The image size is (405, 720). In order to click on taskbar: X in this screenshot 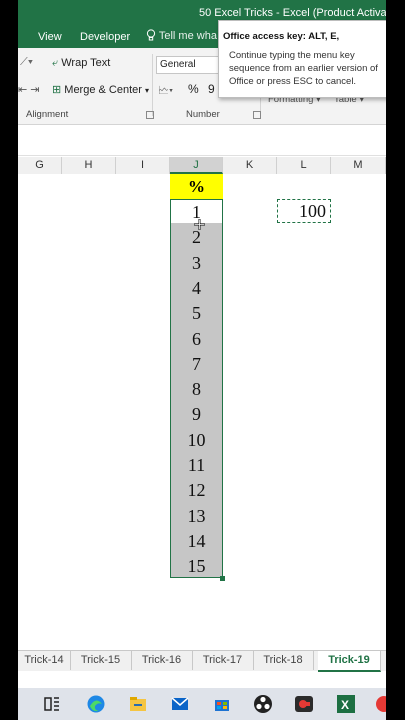, I will do `click(202, 704)`.